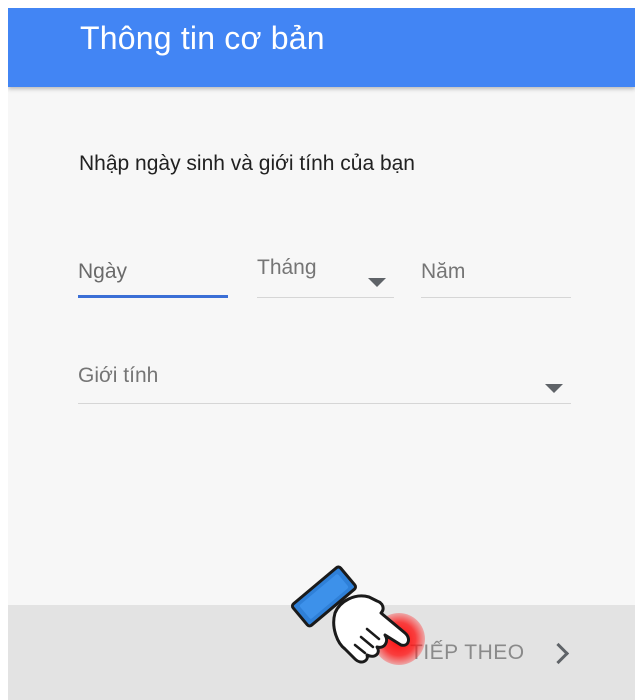  I want to click on month-select: Tháng, so click(325, 277).